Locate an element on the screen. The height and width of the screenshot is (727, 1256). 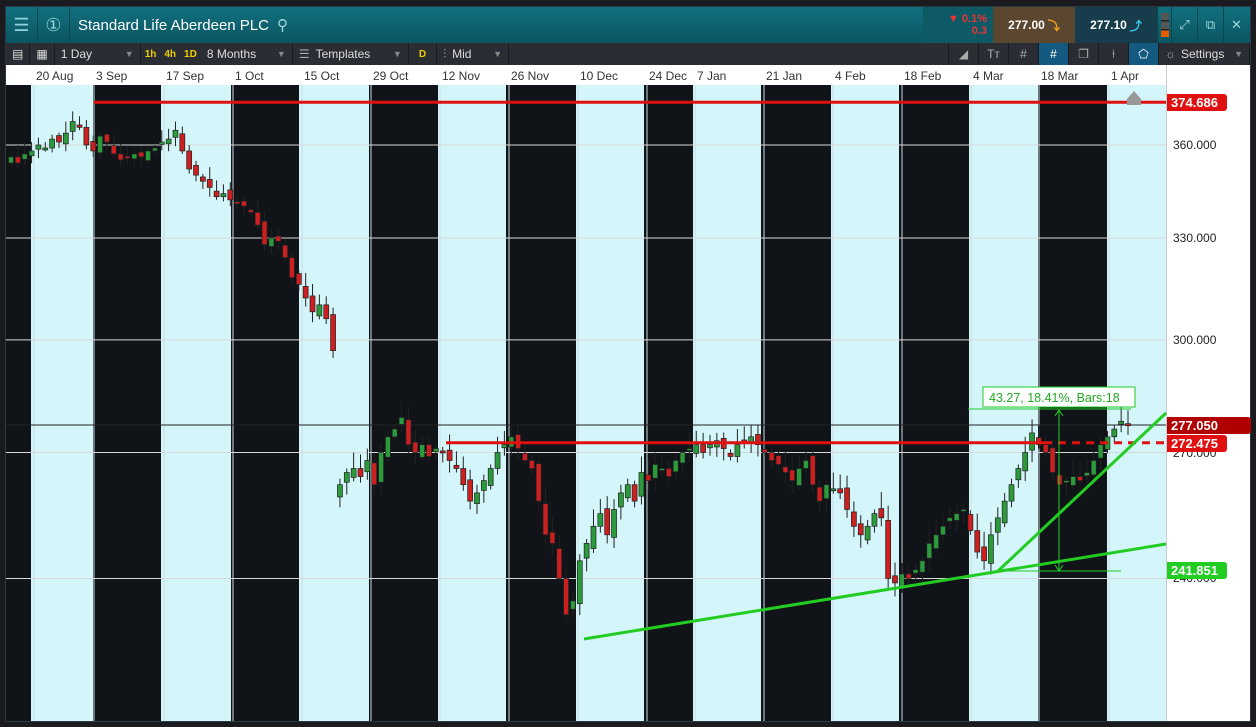
date-label: 1 Apr is located at coordinates (1125, 76).